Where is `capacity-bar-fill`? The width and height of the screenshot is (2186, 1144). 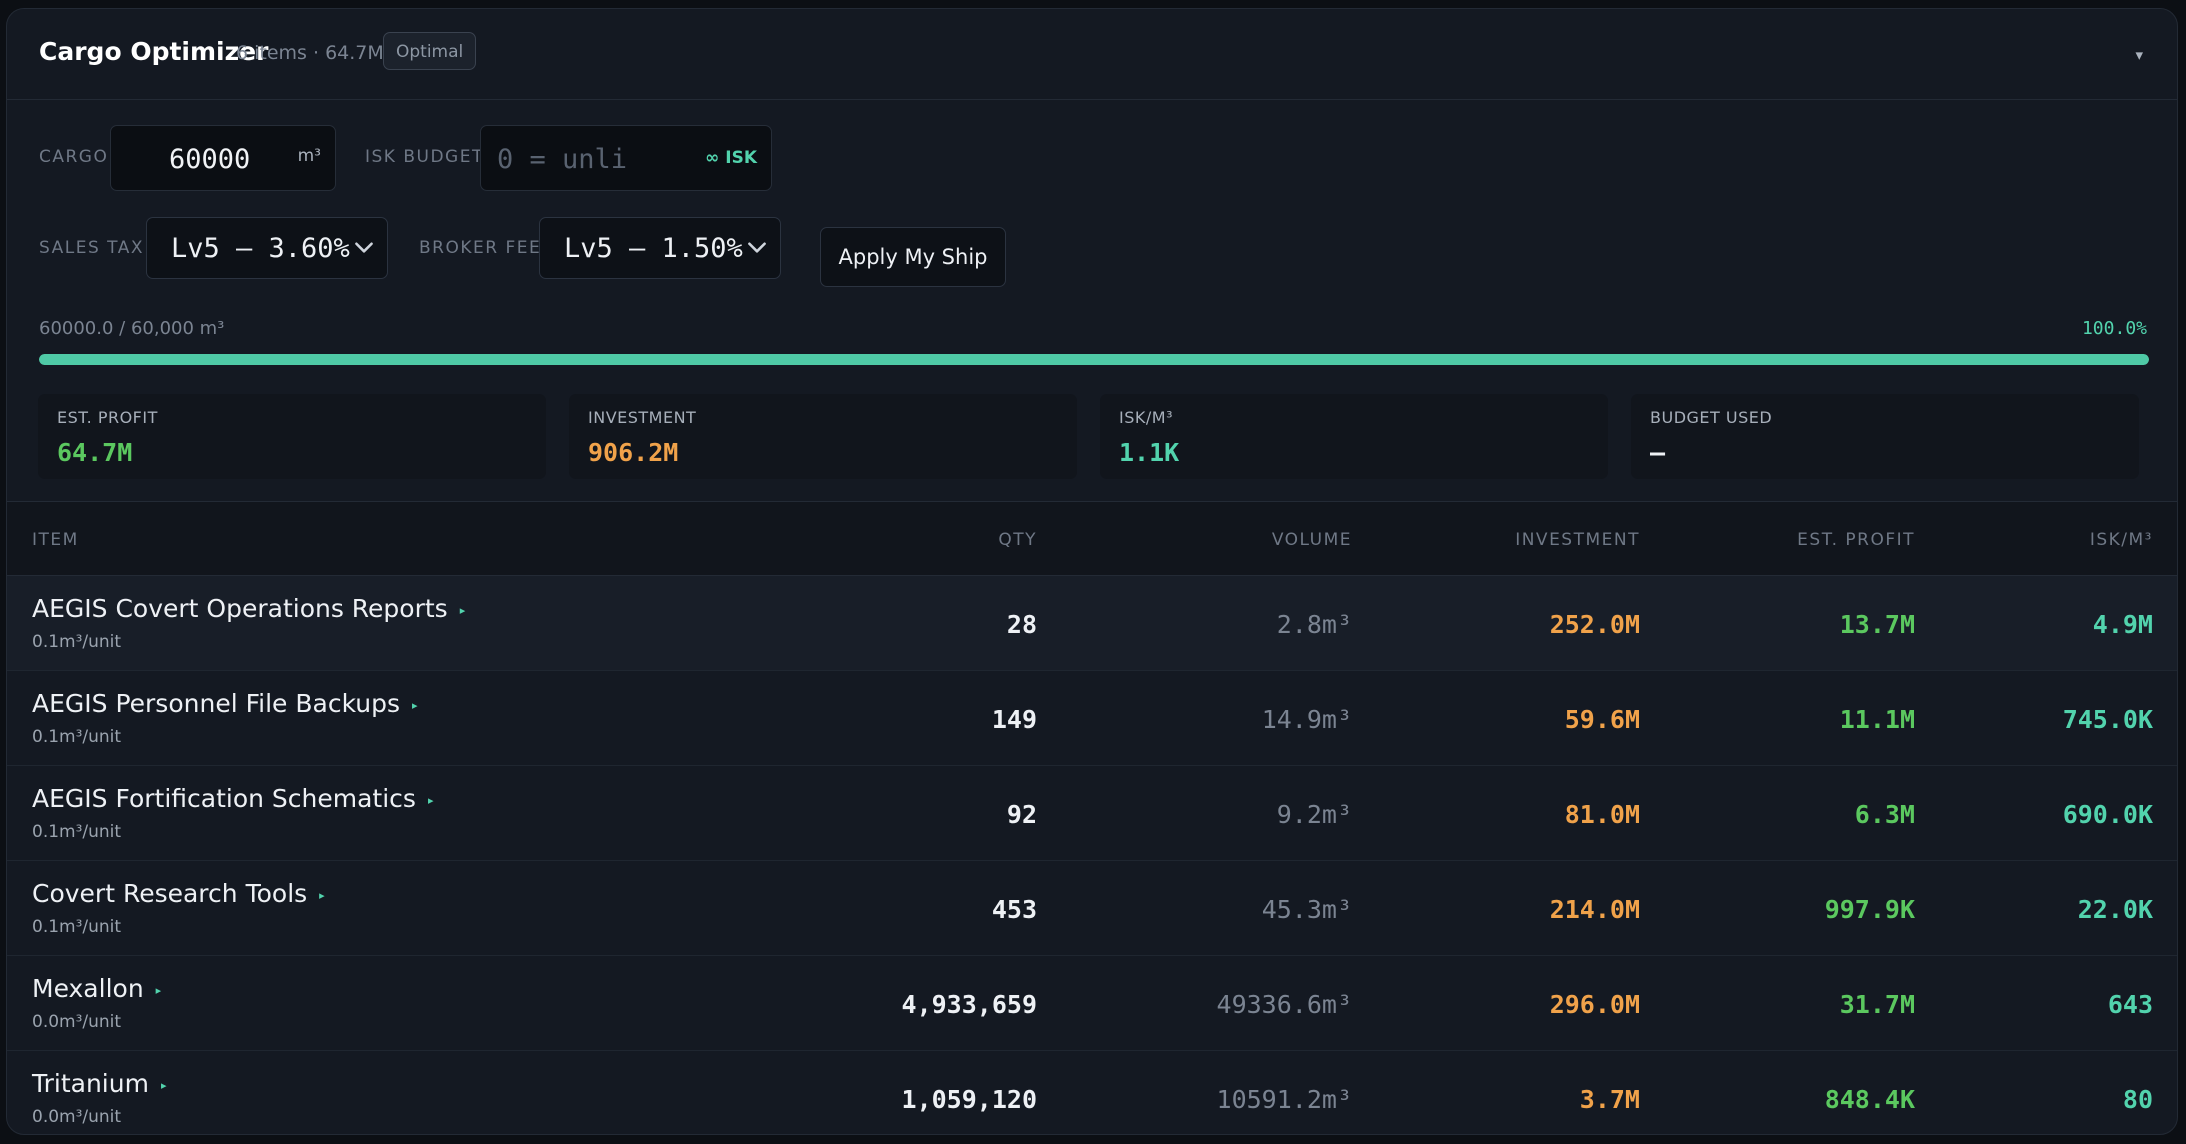
capacity-bar-fill is located at coordinates (1094, 359).